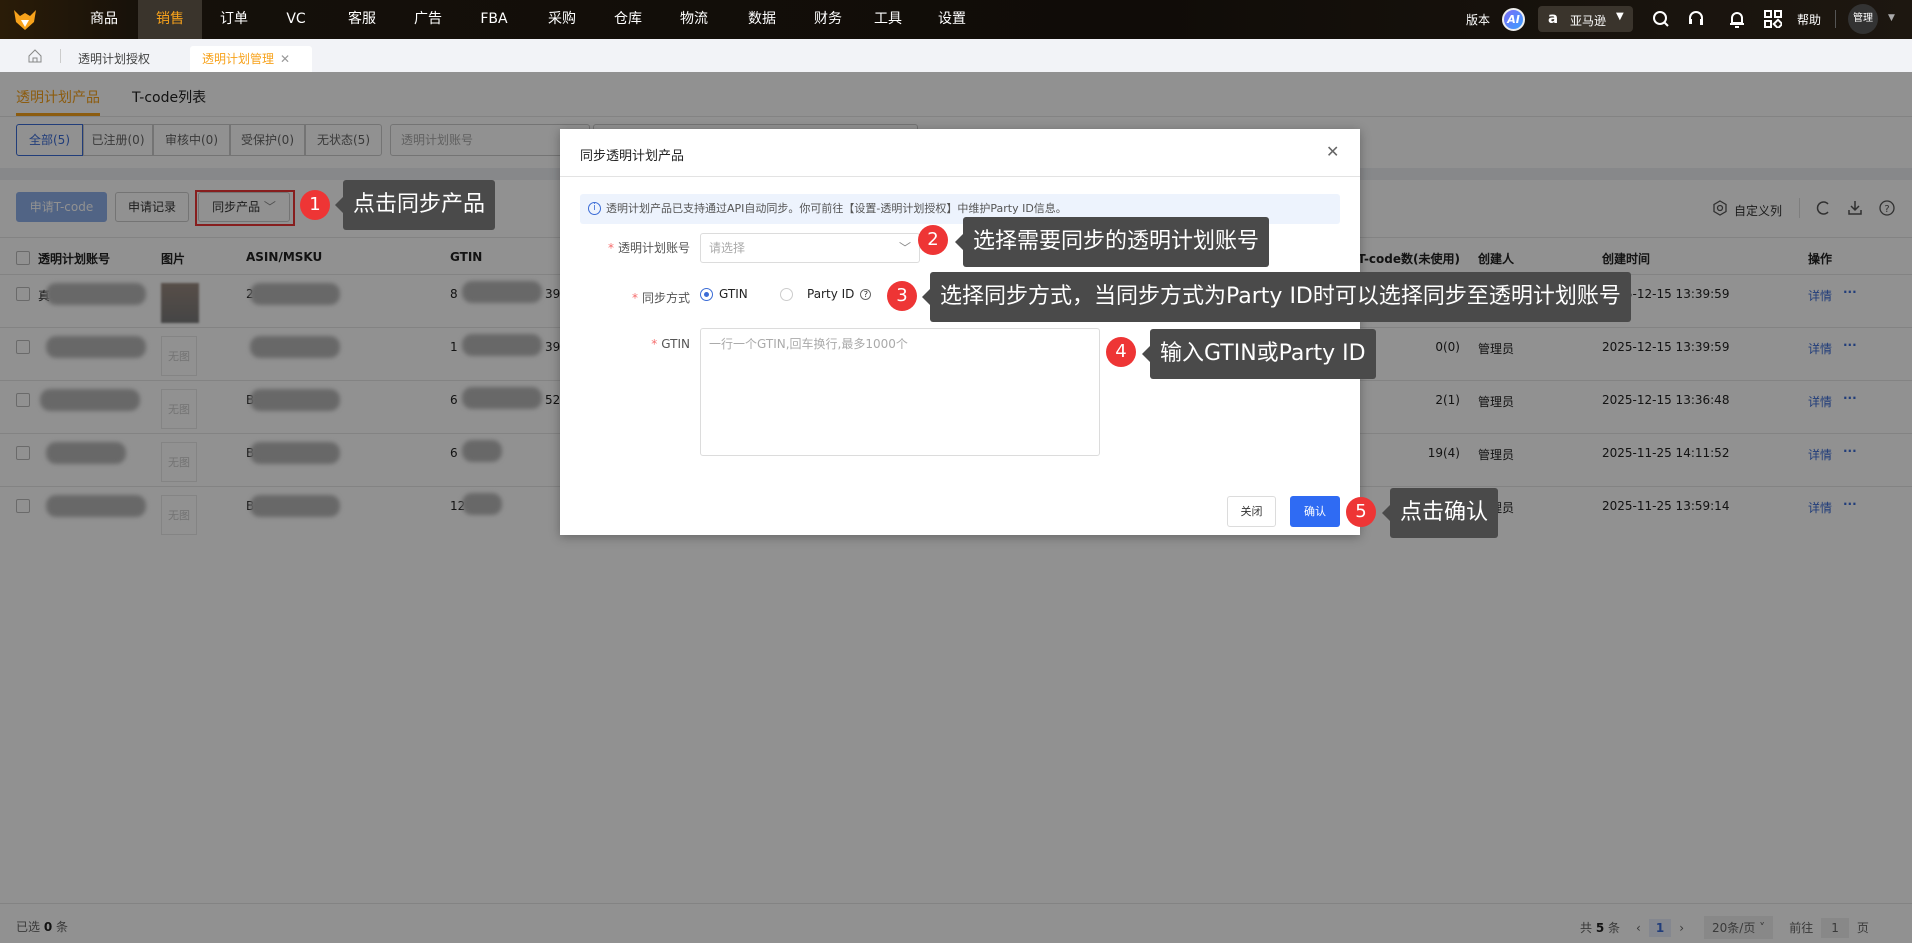 The image size is (1912, 943). I want to click on method-label: * 同步方式, so click(660, 298).